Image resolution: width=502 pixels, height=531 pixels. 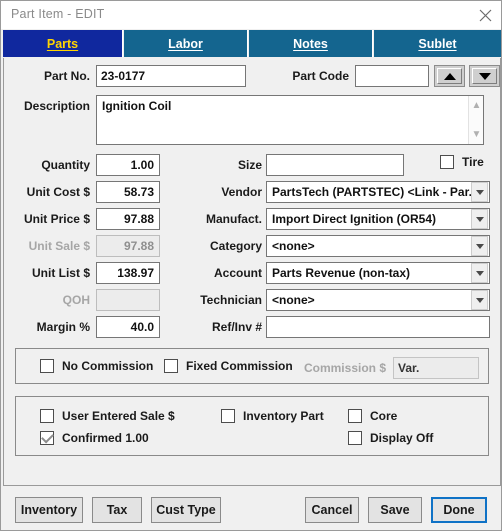 I want to click on unit-list-input: 138.97, so click(x=128, y=273).